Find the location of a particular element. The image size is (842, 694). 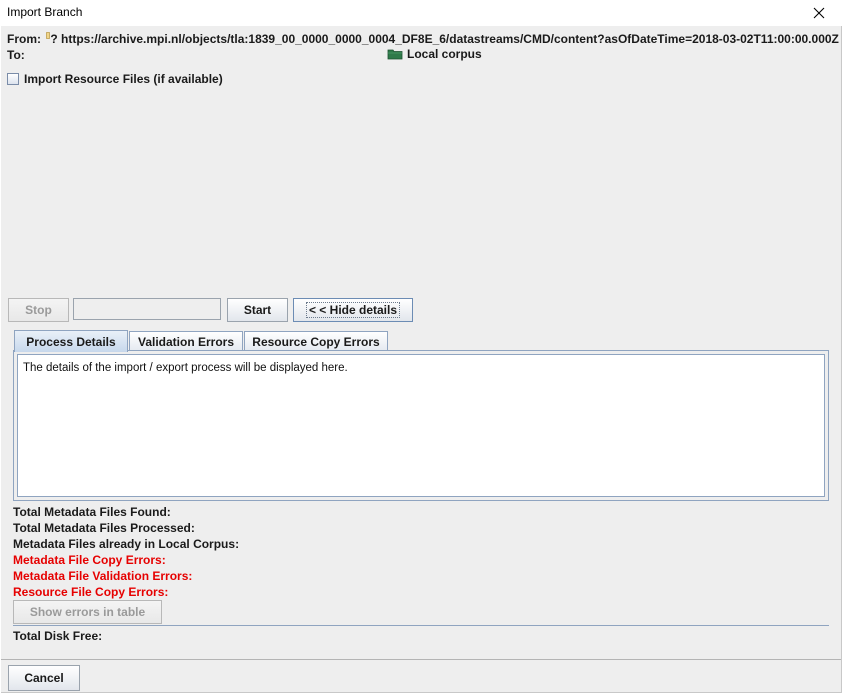

stat-total-processed: Total Metadata Files Processed: is located at coordinates (104, 528).